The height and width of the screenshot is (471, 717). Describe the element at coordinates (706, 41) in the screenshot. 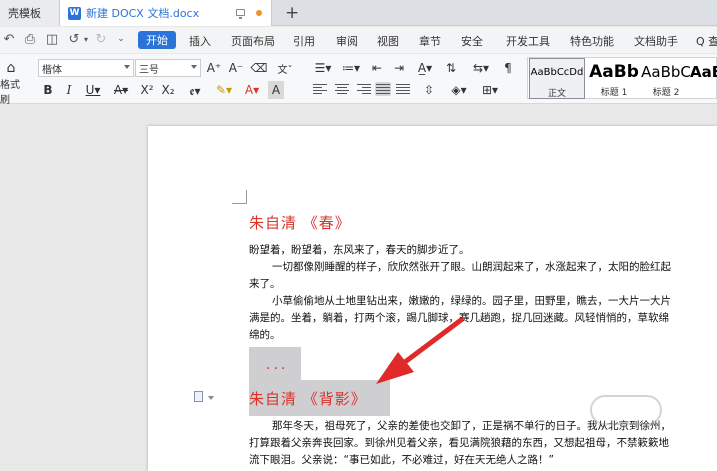

I see `menu-search: Q 查` at that location.